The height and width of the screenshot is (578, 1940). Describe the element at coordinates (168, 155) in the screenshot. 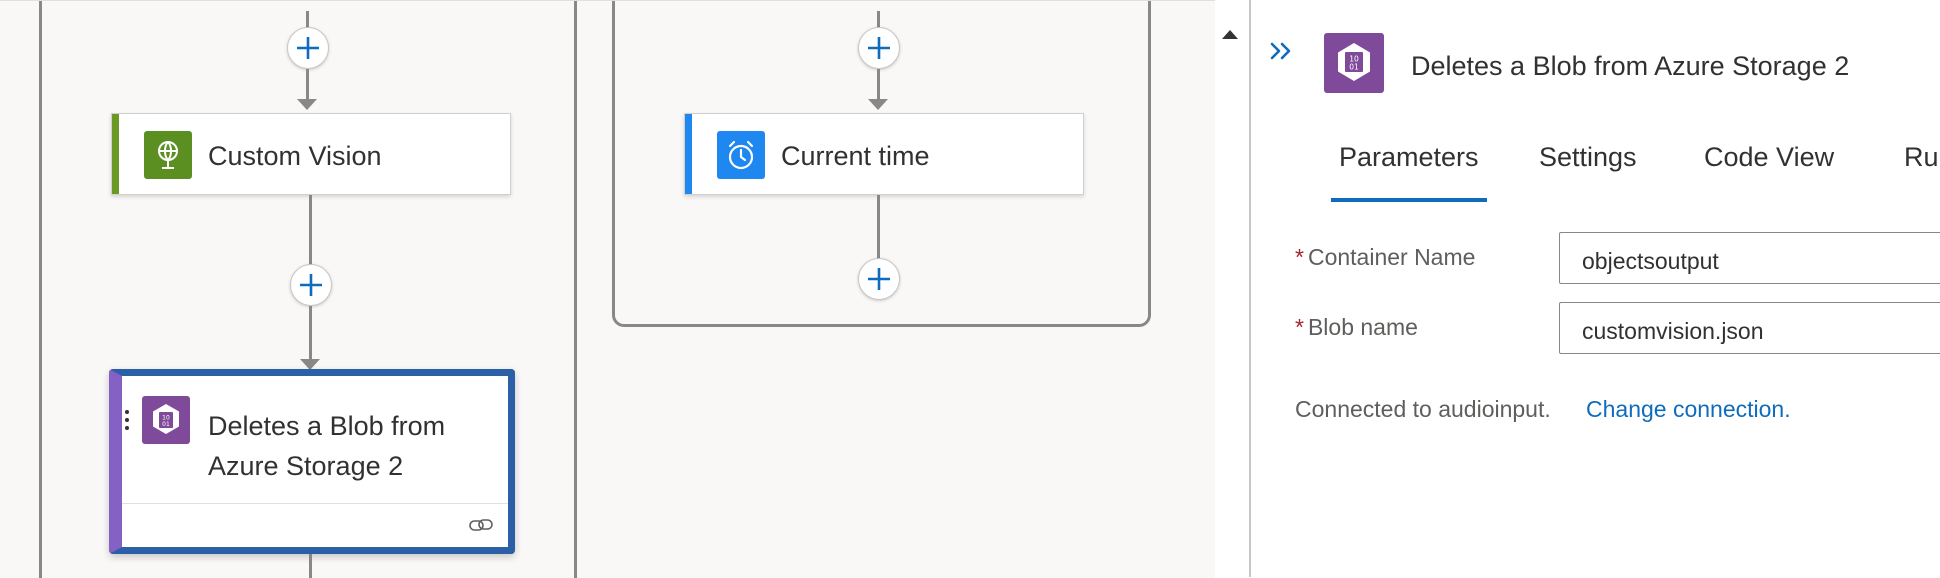

I see `globe-icon` at that location.